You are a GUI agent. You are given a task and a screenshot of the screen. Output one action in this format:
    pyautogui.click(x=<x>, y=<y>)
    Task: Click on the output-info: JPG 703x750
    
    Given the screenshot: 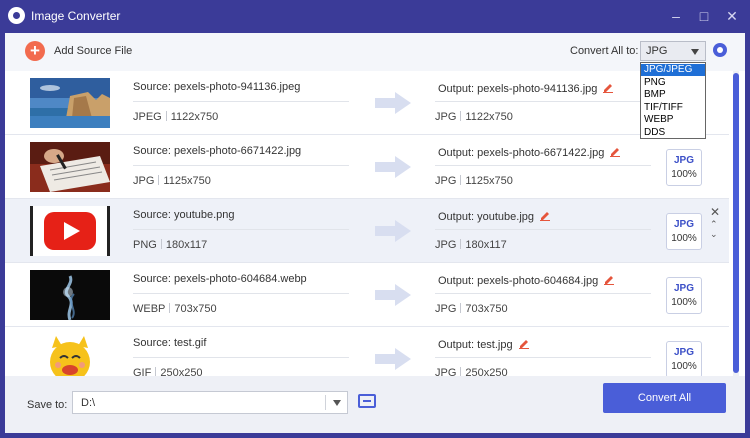 What is the action you would take?
    pyautogui.click(x=471, y=309)
    